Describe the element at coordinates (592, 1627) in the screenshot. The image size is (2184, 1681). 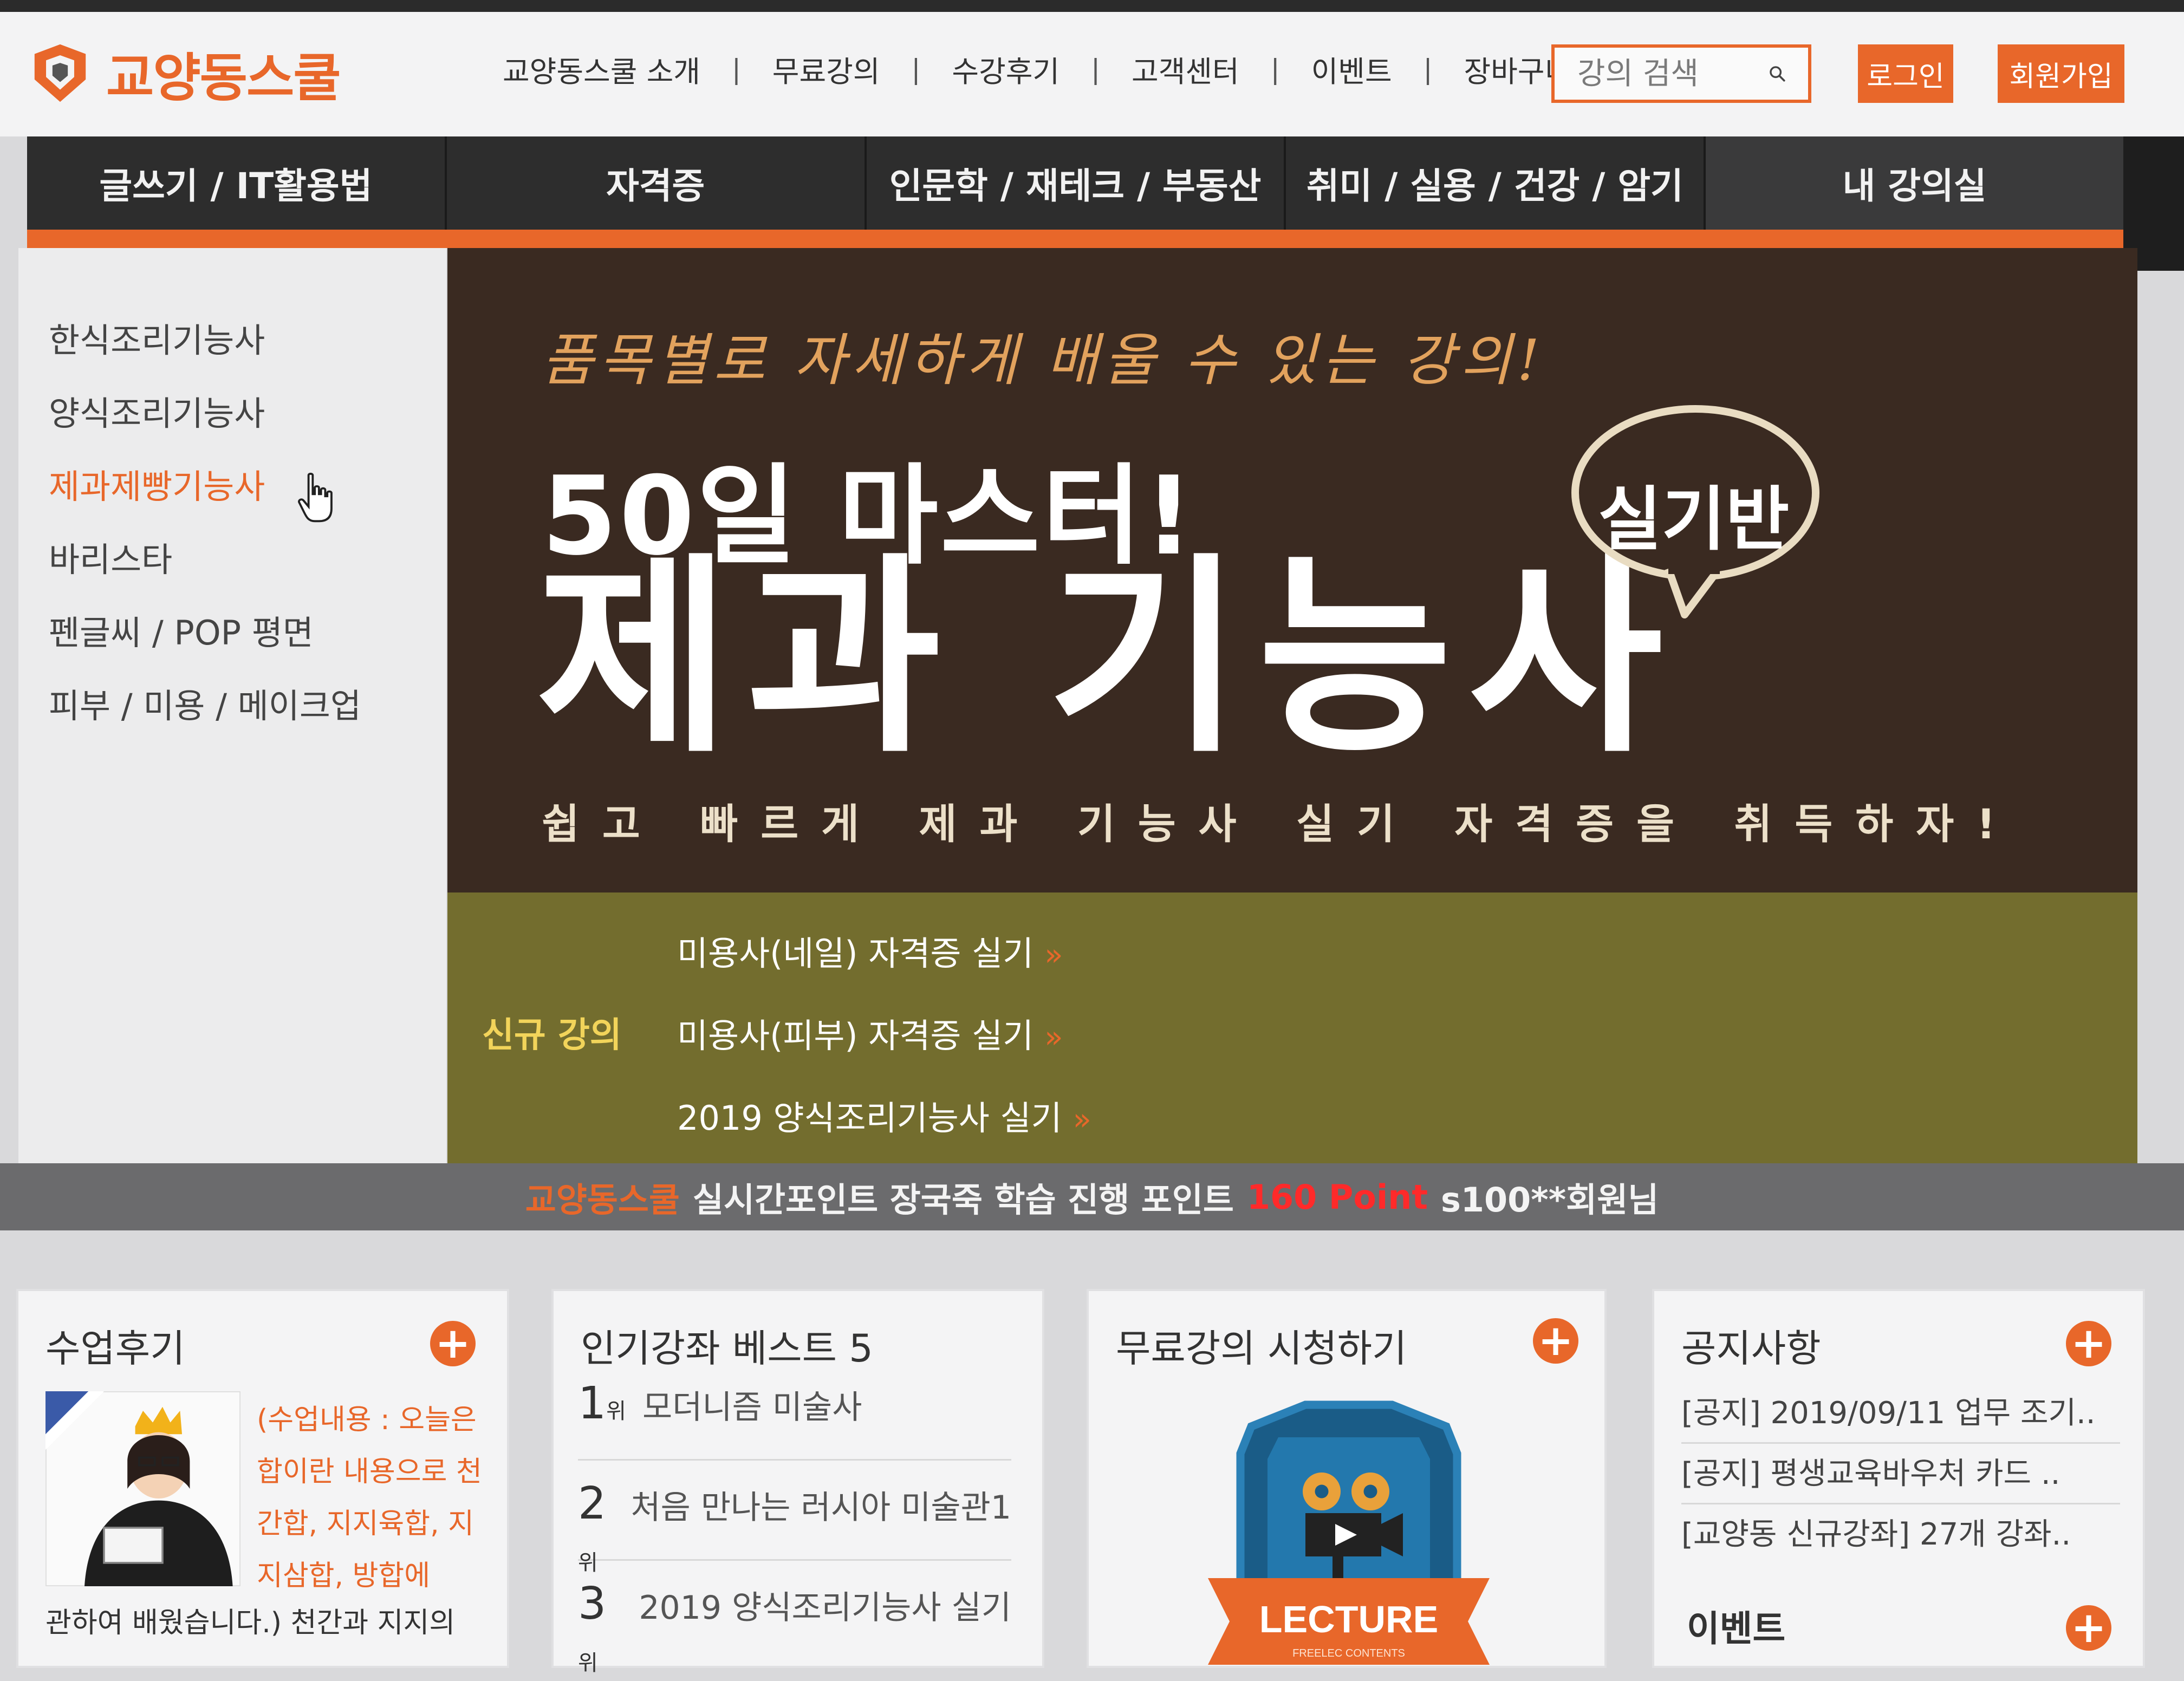
I see `rank-number: 3위` at that location.